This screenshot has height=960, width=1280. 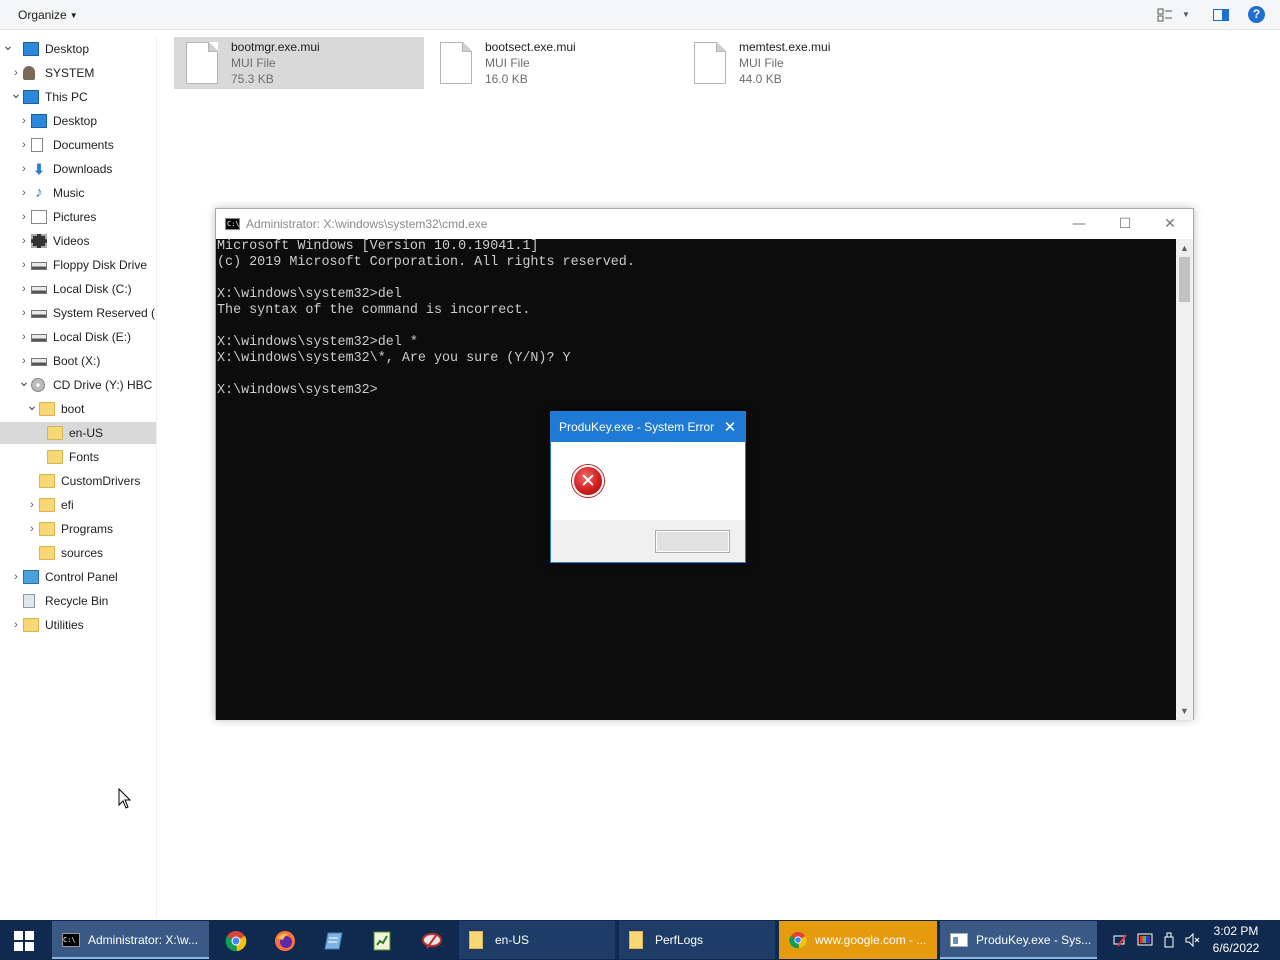 I want to click on app-icon, so click(x=432, y=941).